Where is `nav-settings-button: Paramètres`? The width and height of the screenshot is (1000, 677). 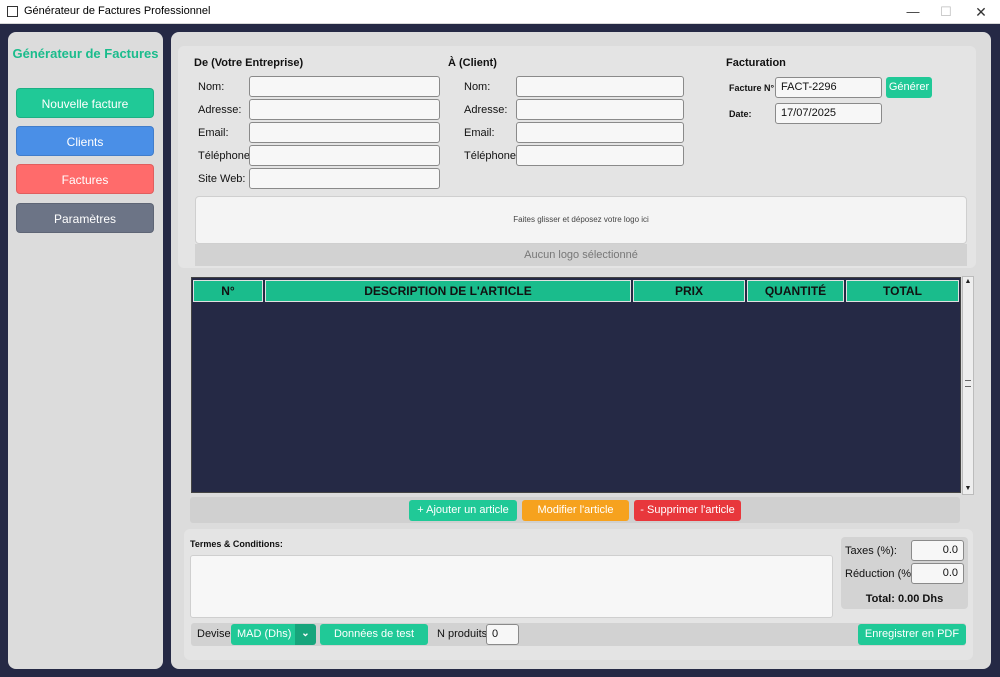 nav-settings-button: Paramètres is located at coordinates (85, 218).